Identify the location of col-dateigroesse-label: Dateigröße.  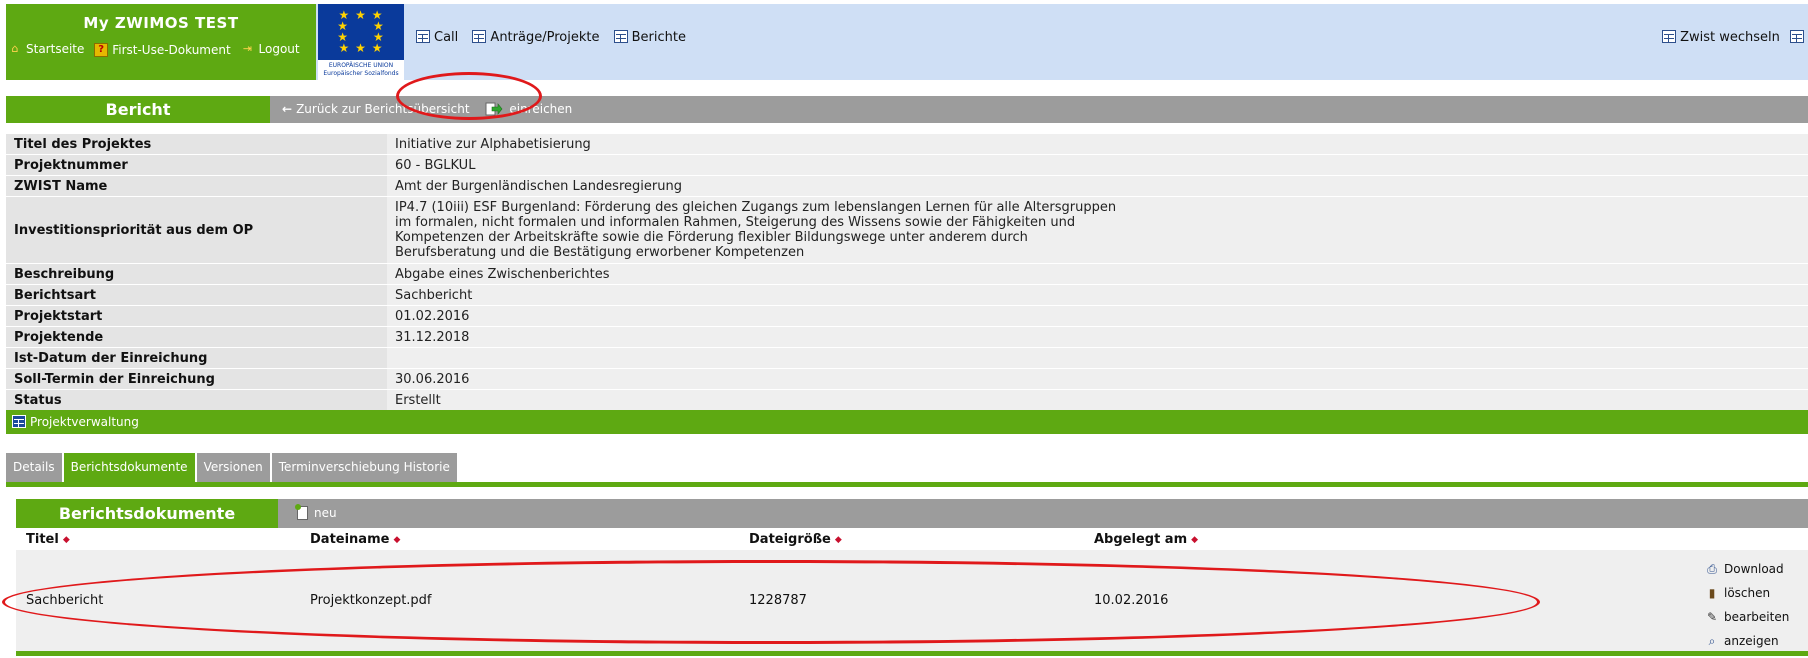
(790, 539).